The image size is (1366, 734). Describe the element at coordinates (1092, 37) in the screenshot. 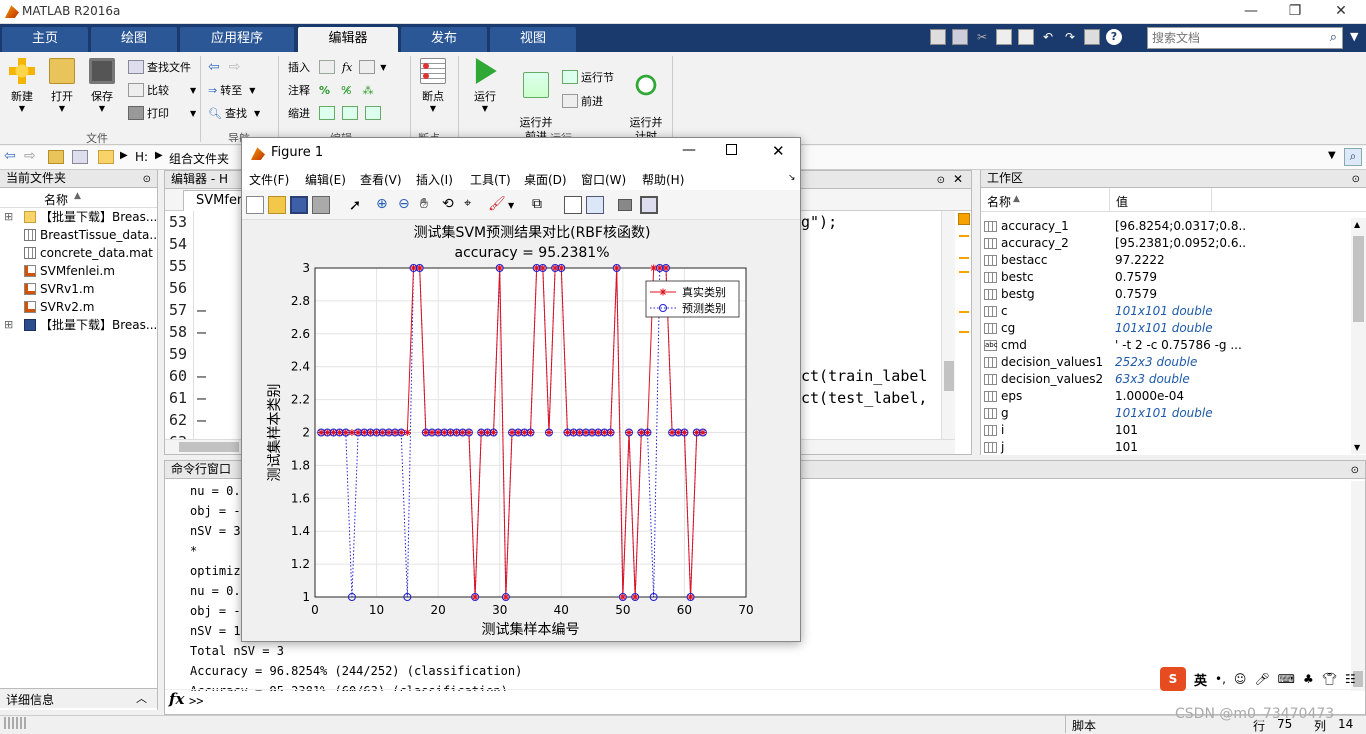

I see `switch-windows-icon` at that location.